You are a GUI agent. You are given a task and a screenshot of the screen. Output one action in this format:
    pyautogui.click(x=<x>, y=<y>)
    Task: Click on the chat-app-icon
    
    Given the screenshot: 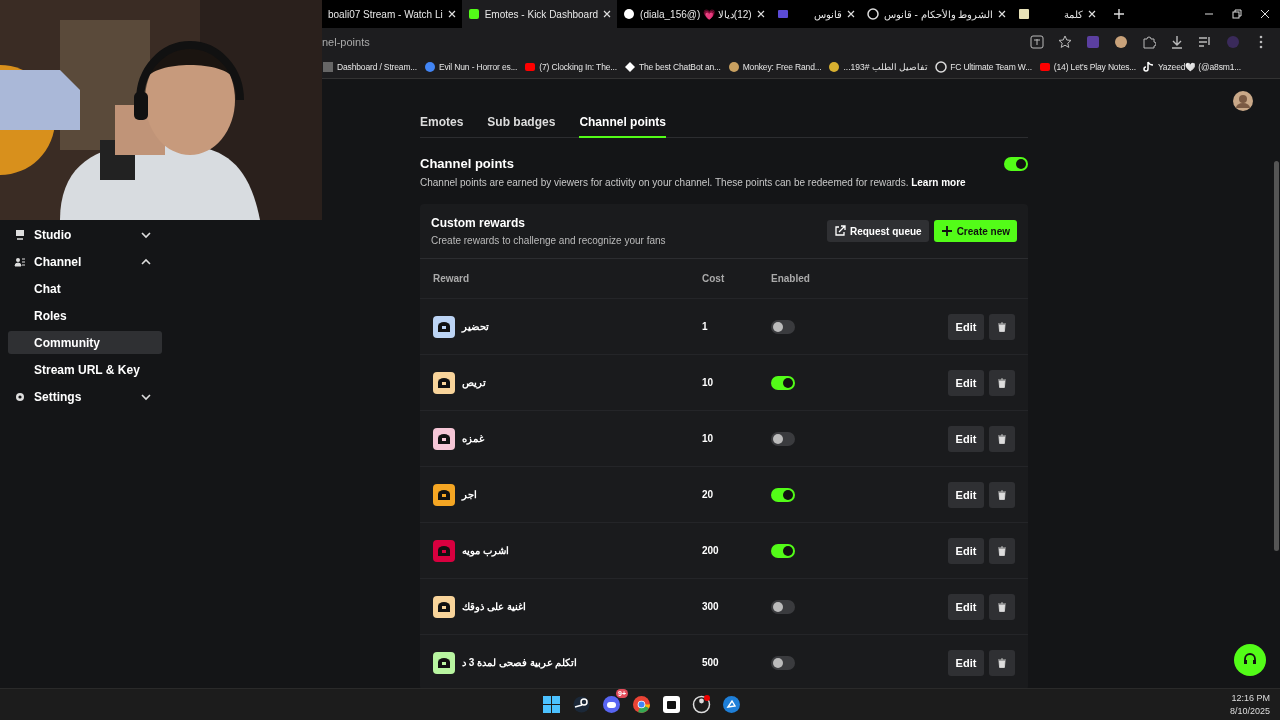 What is the action you would take?
    pyautogui.click(x=611, y=704)
    